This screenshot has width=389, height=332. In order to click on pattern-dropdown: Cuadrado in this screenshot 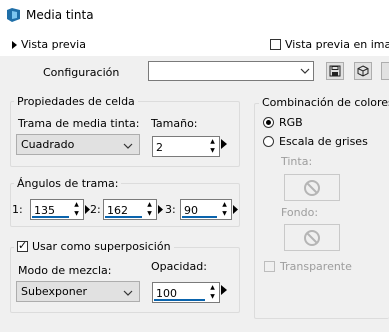, I will do `click(78, 144)`.